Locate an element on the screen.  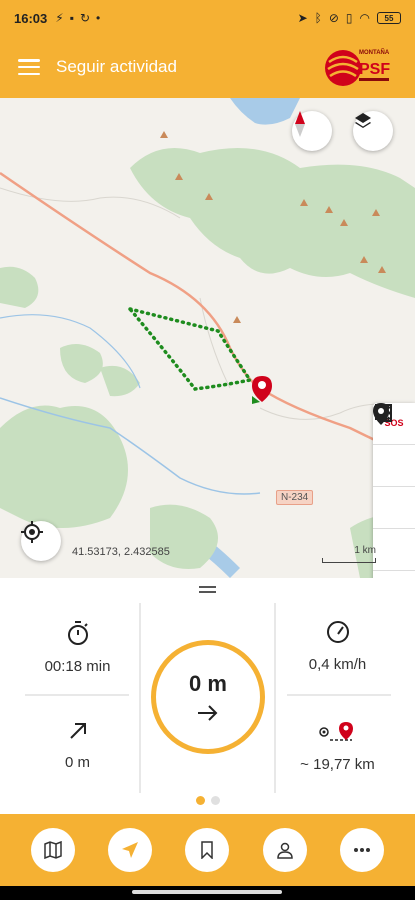
status-bar: 16:03 ⚡ ▪ ↻ • ➤ ᛒ ⊘ ▯ ◠ 55 is located at coordinates (207, 18).